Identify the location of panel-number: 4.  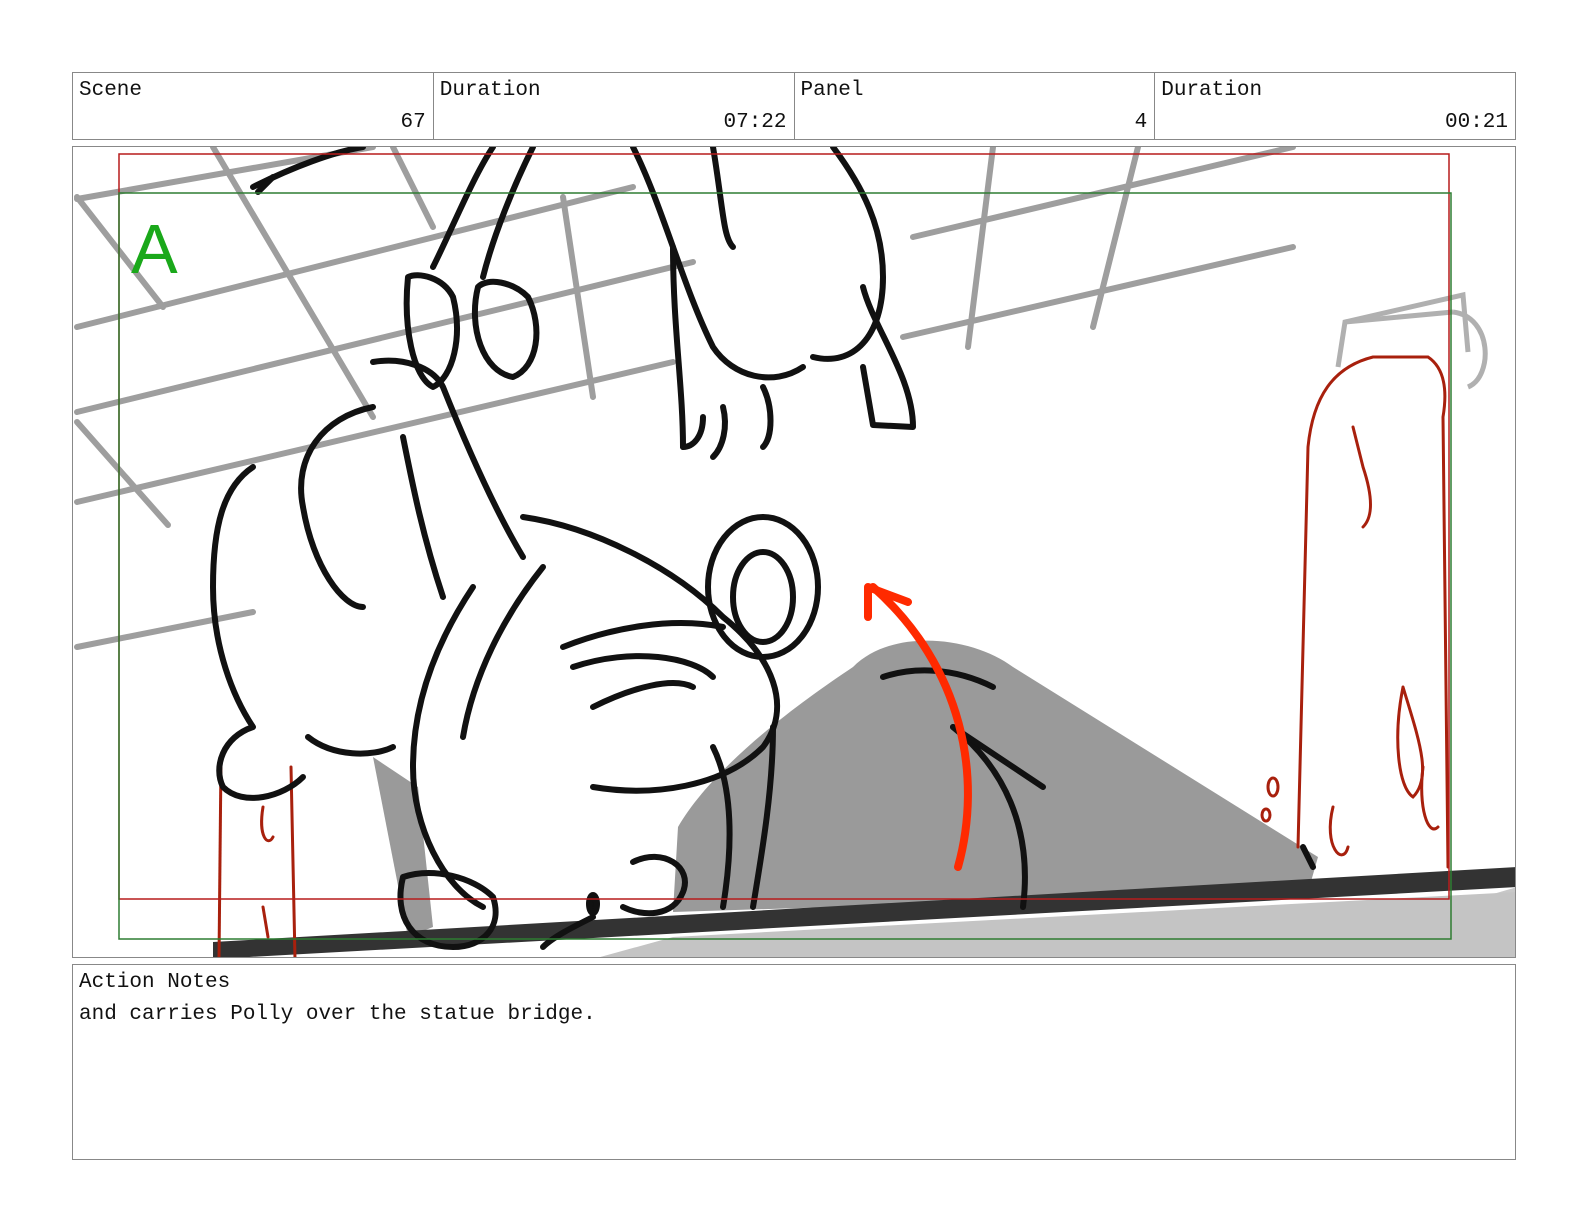
(1141, 122).